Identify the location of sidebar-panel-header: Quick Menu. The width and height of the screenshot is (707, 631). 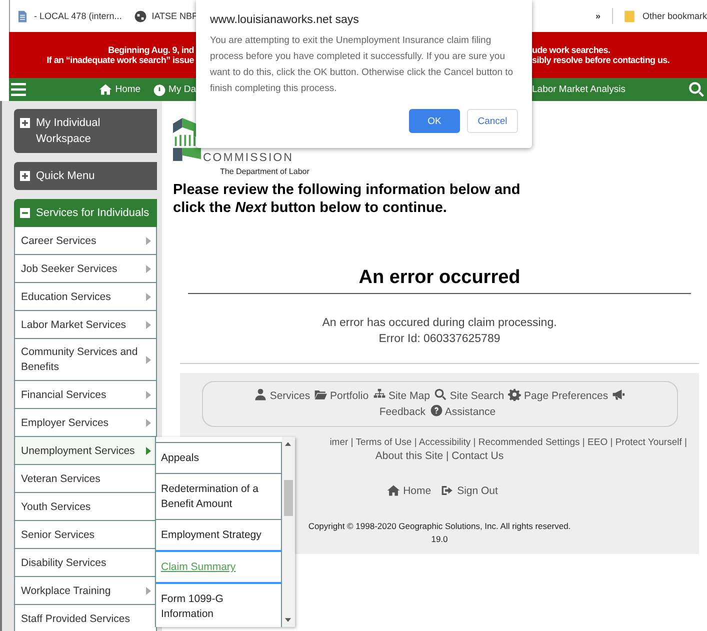
(85, 176).